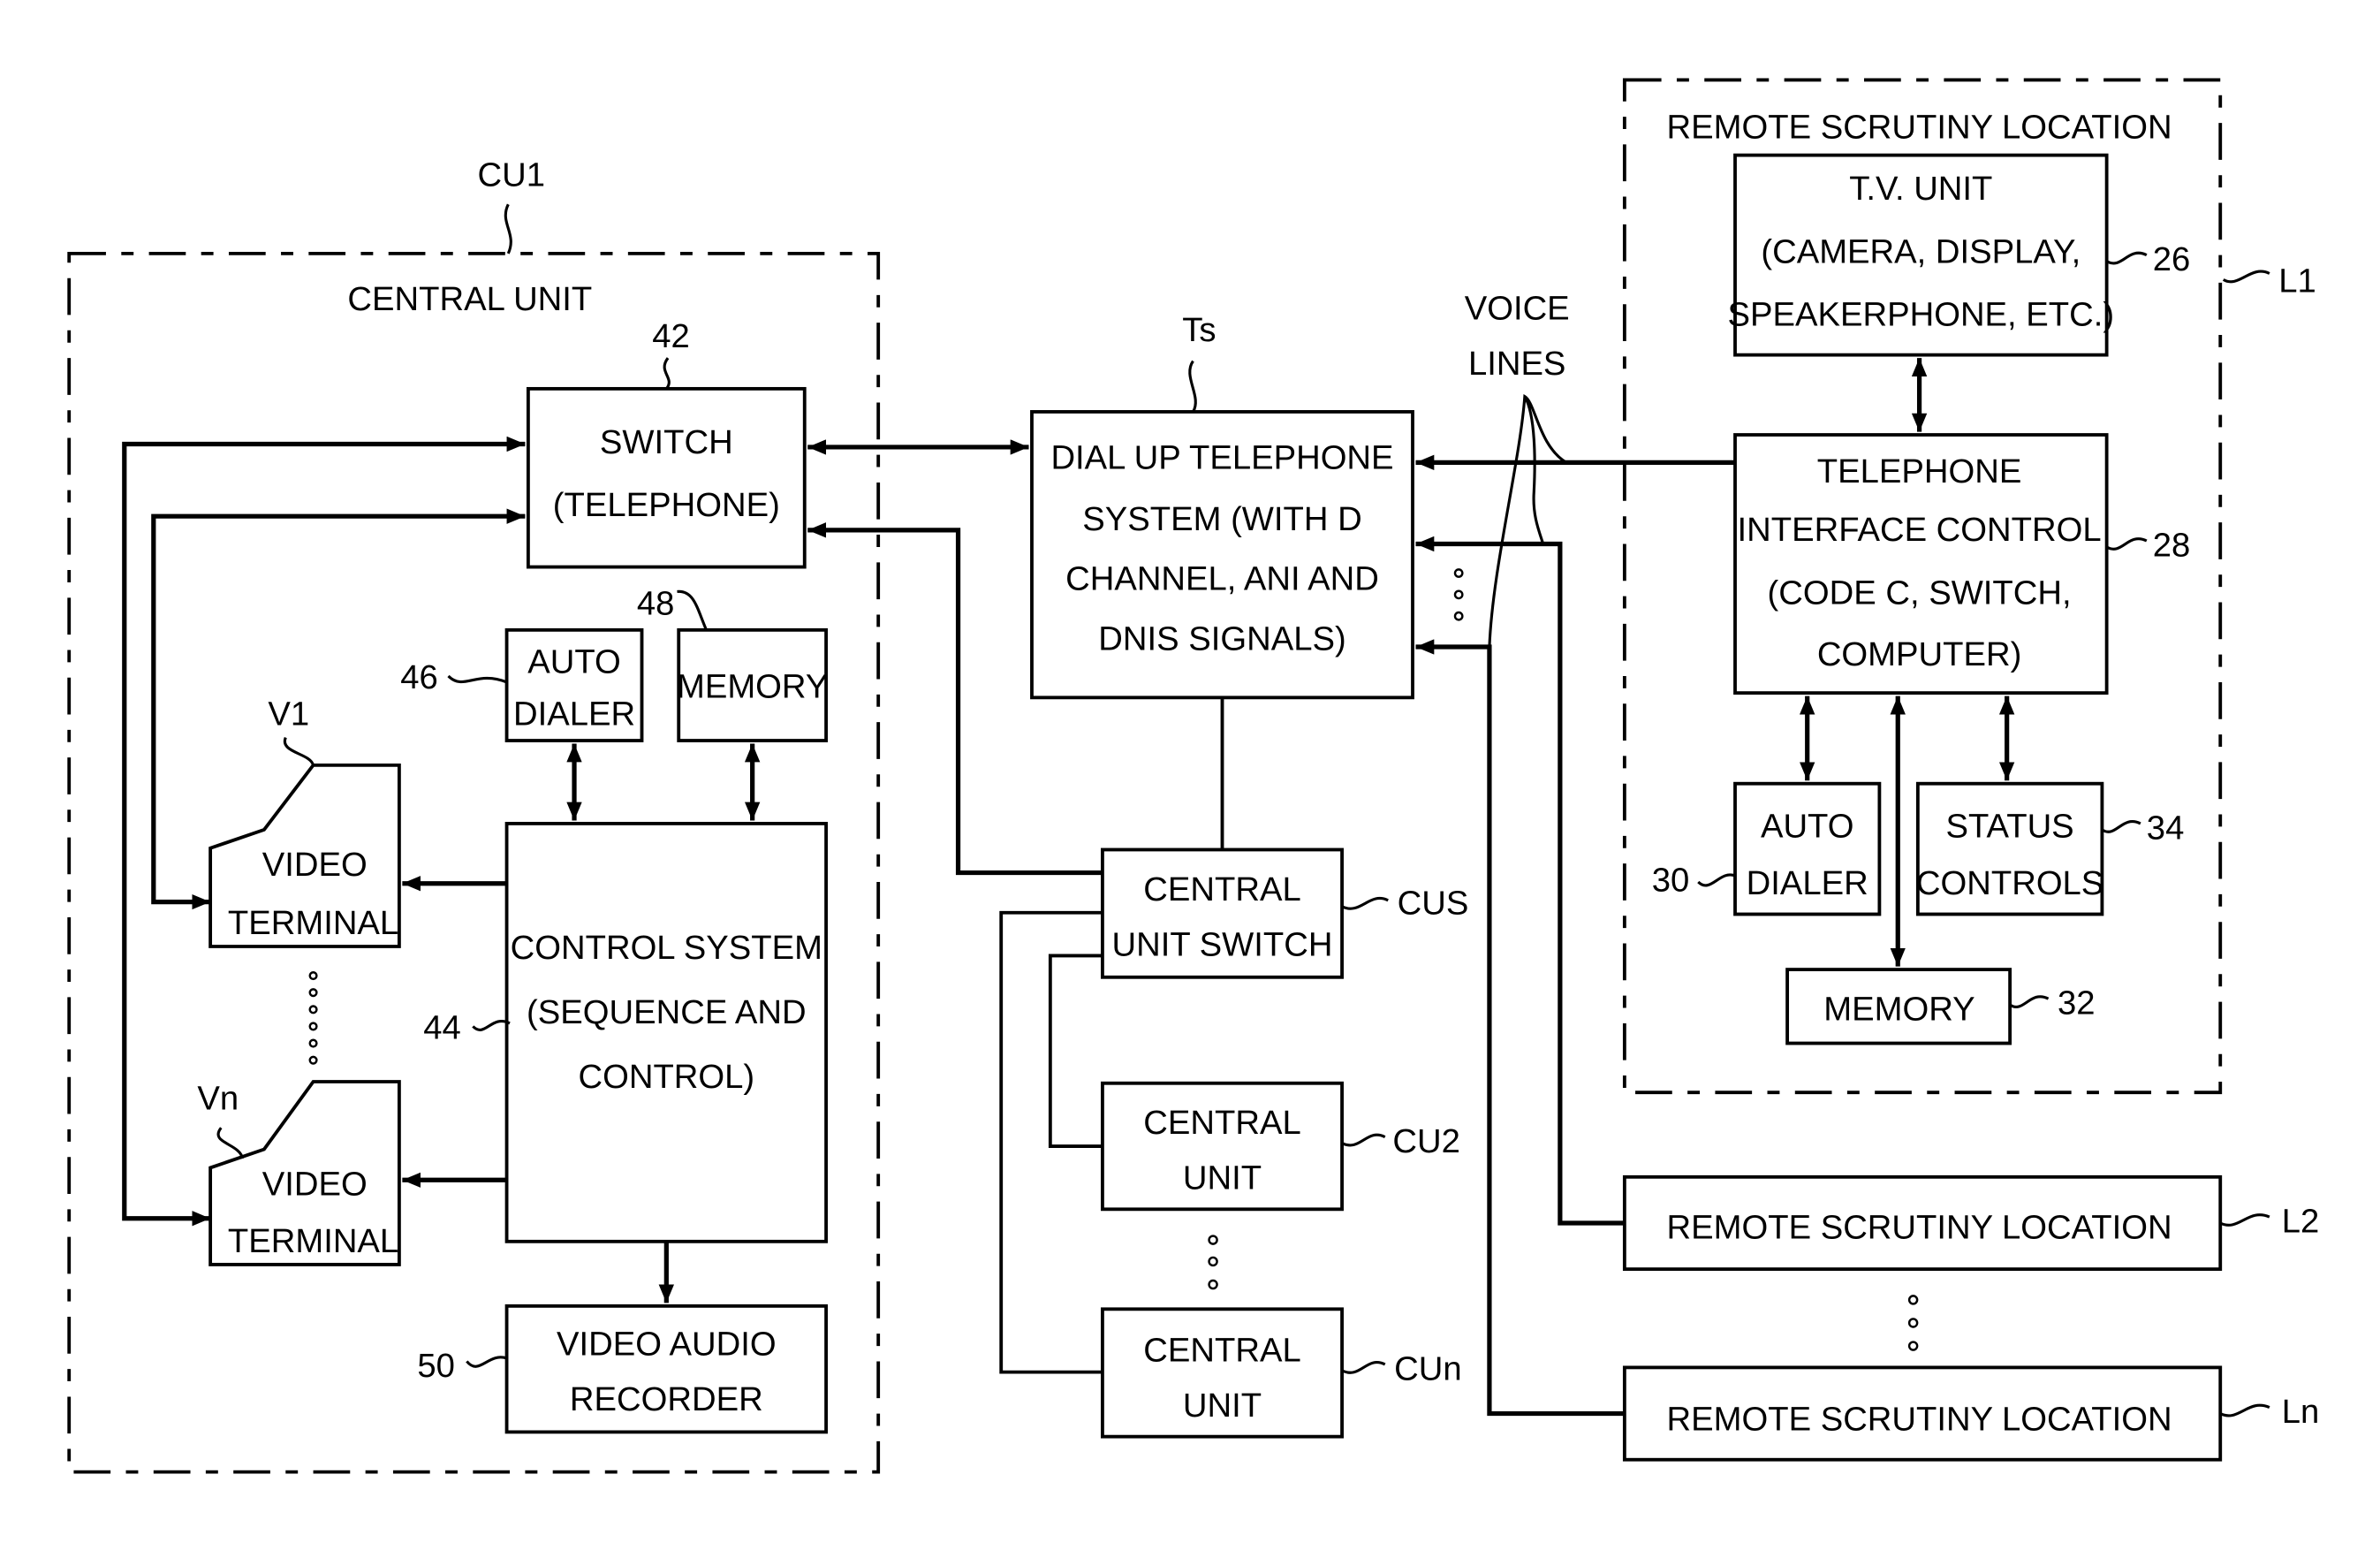 This screenshot has height=1558, width=2380. What do you see at coordinates (436, 1366) in the screenshot?
I see `recorder-ref: 50` at bounding box center [436, 1366].